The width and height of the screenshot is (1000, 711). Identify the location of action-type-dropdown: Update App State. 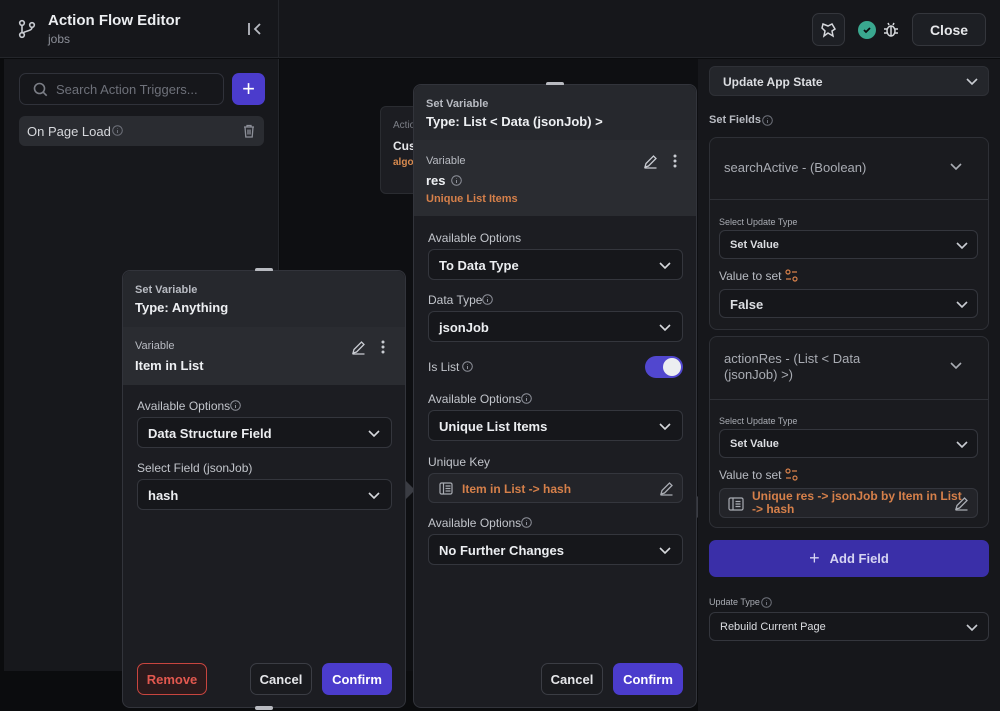
(849, 81).